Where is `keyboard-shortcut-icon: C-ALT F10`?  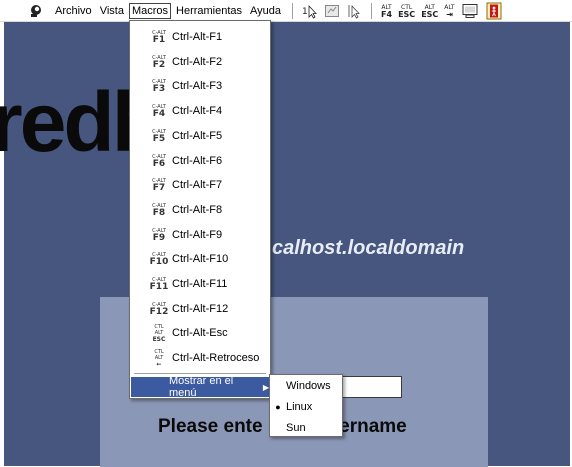 keyboard-shortcut-icon: C-ALT F10 is located at coordinates (159, 260).